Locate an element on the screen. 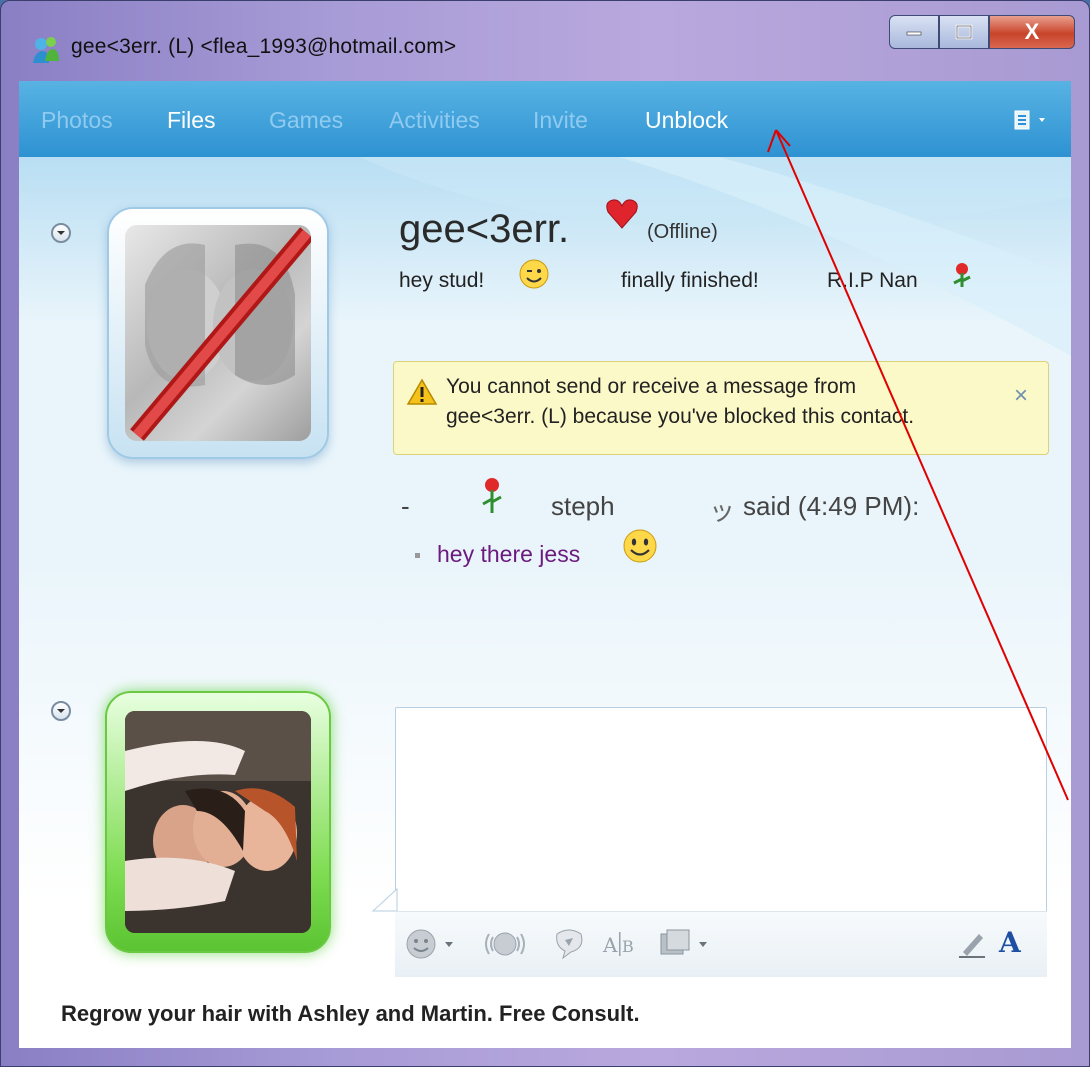 Image resolution: width=1090 pixels, height=1067 pixels. contact-picture-toggle is located at coordinates (61, 233).